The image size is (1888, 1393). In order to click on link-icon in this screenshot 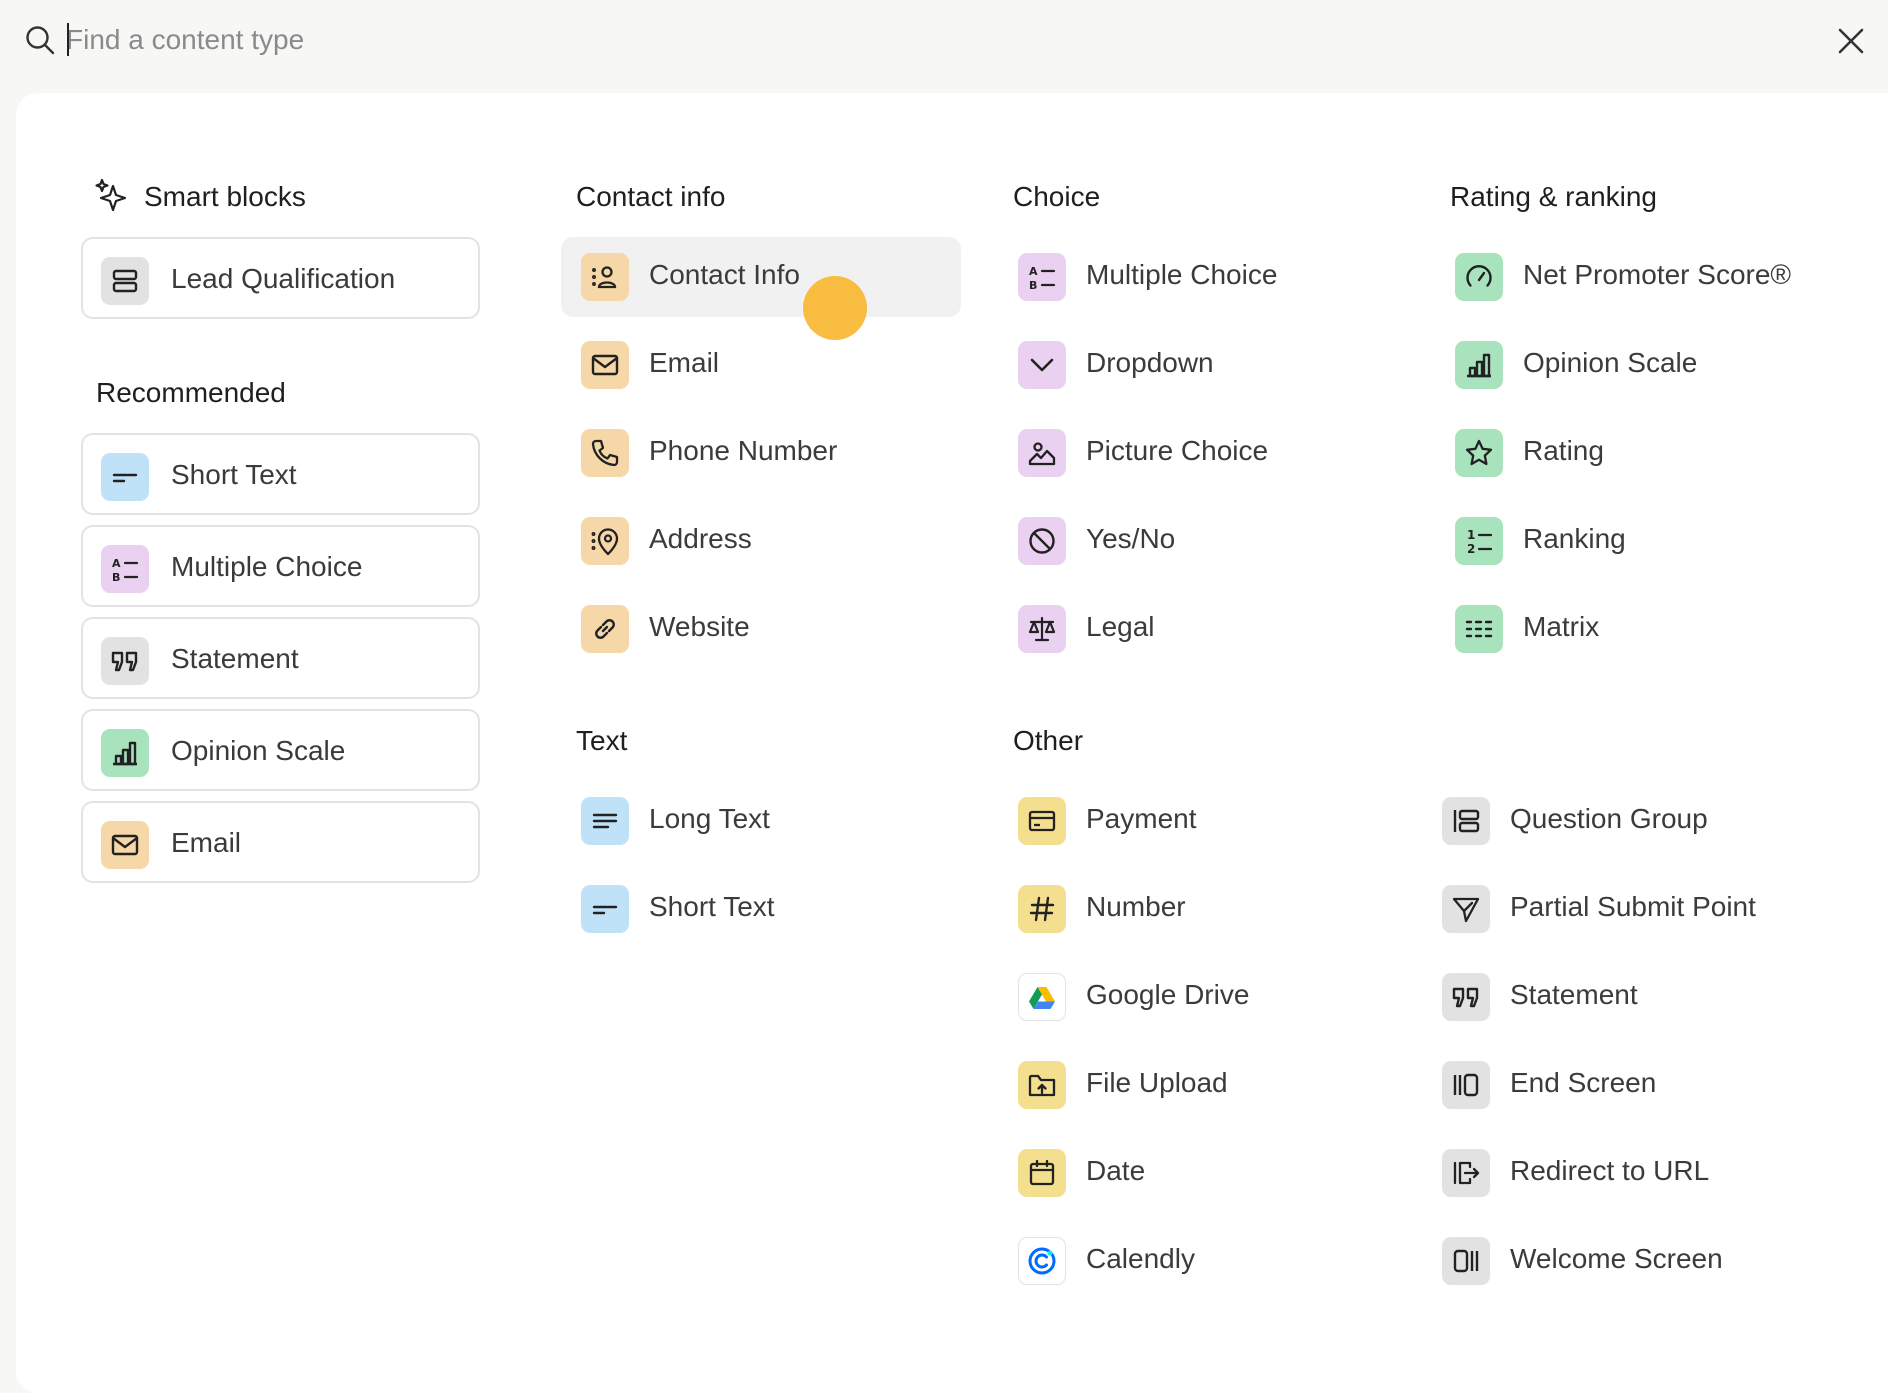, I will do `click(605, 629)`.